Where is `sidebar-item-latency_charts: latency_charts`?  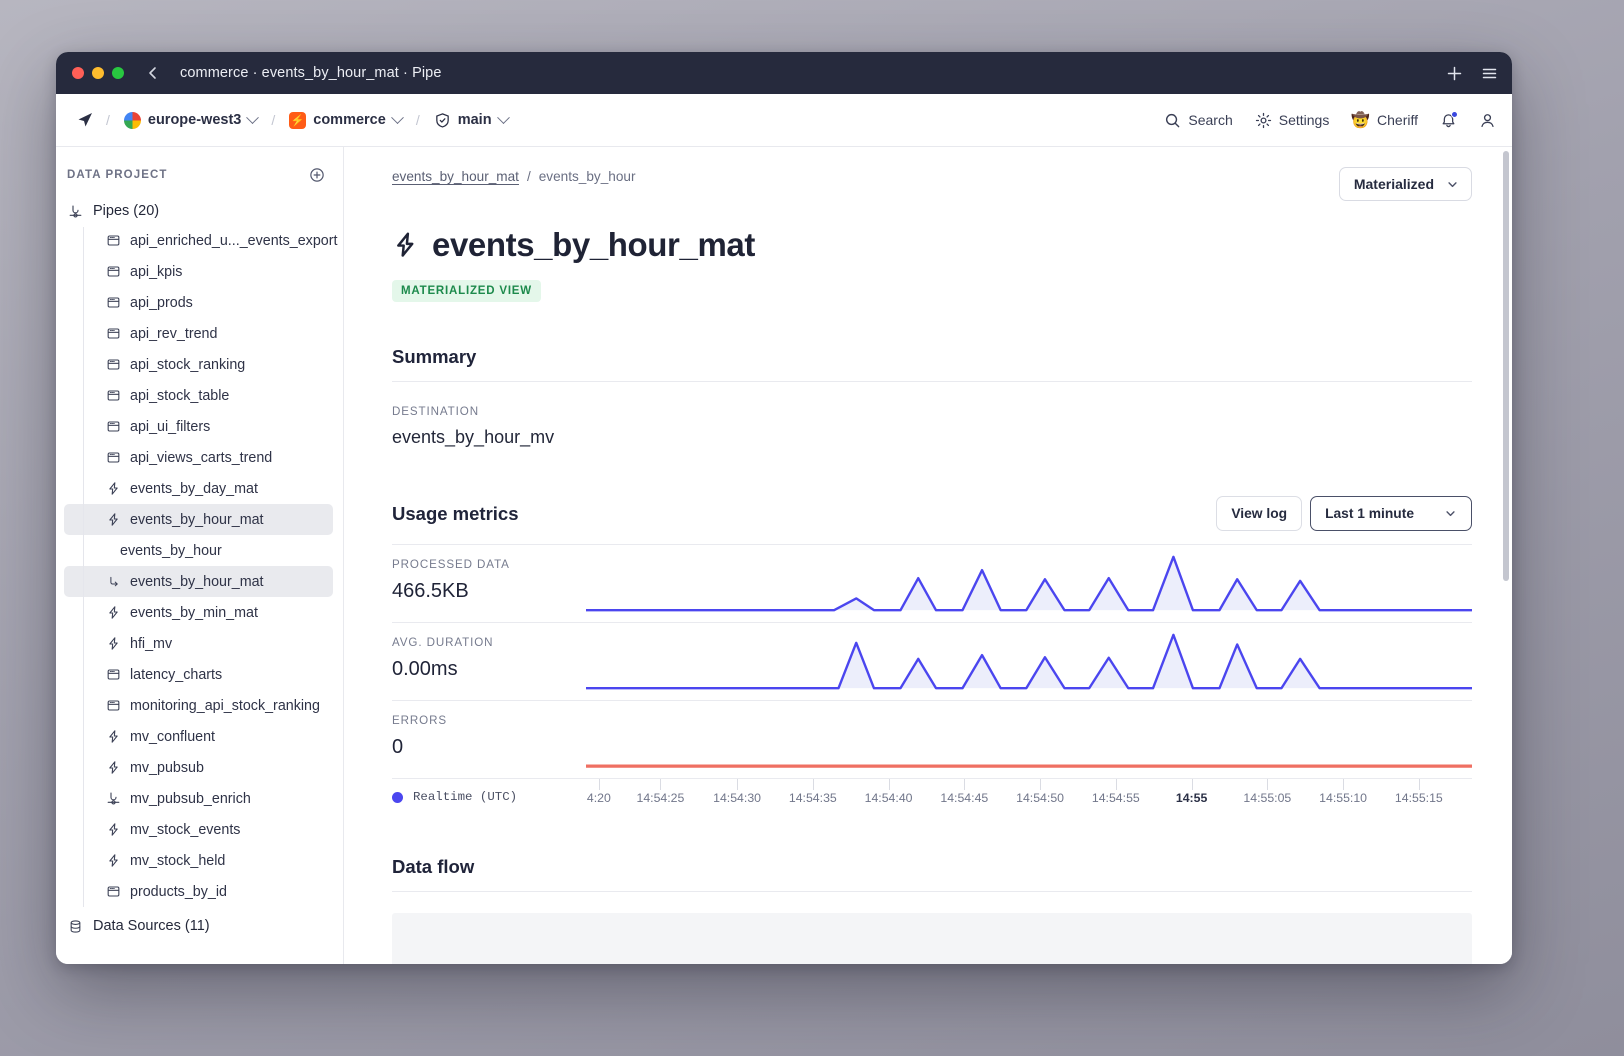
sidebar-item-latency_charts: latency_charts is located at coordinates (198, 674).